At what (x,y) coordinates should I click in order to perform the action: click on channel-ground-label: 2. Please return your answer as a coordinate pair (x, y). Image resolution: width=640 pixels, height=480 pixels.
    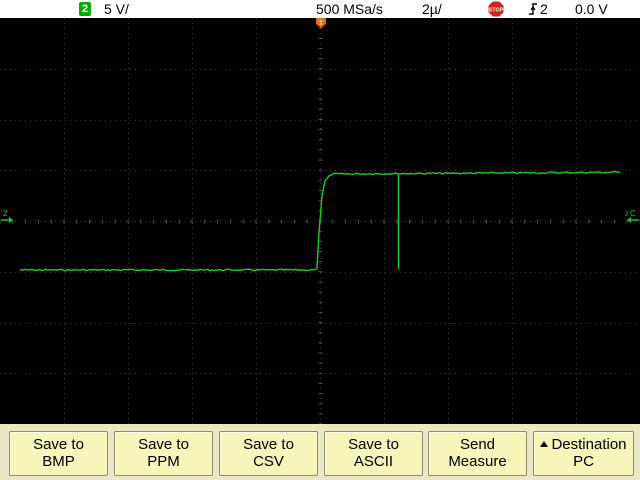
    Looking at the image, I should click on (5, 213).